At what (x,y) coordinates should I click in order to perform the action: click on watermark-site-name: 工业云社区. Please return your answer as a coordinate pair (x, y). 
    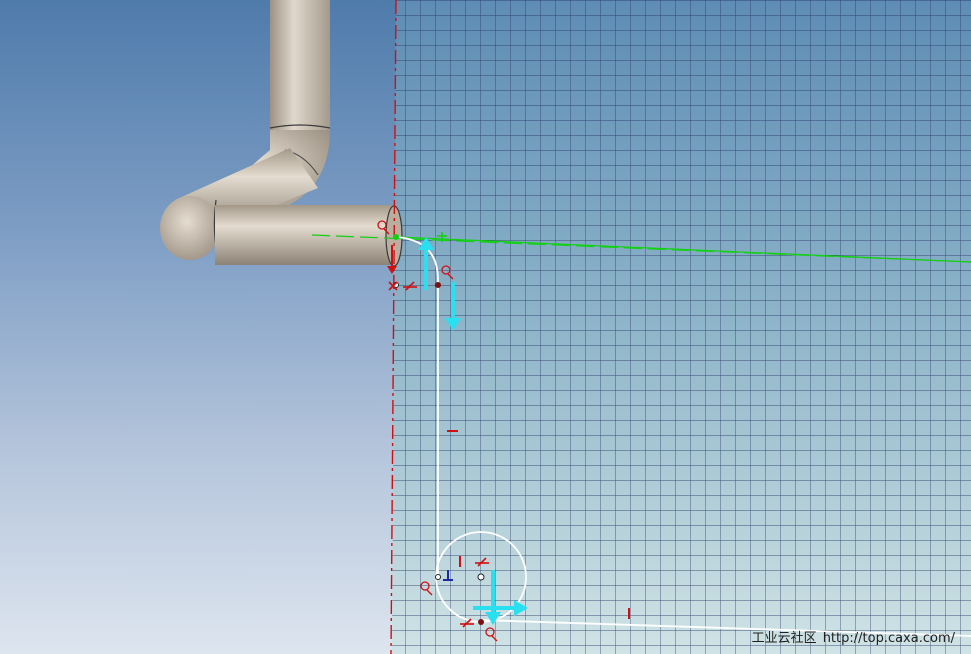
    Looking at the image, I should click on (784, 638).